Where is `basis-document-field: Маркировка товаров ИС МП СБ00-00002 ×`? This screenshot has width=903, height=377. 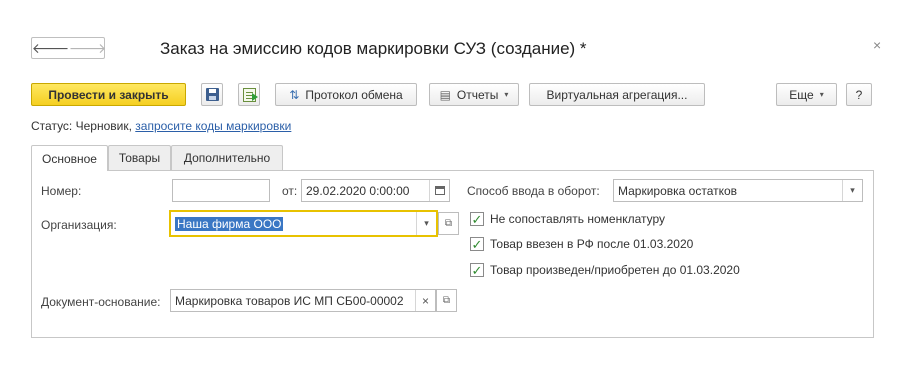
basis-document-field: Маркировка товаров ИС МП СБ00-00002 × is located at coordinates (303, 300).